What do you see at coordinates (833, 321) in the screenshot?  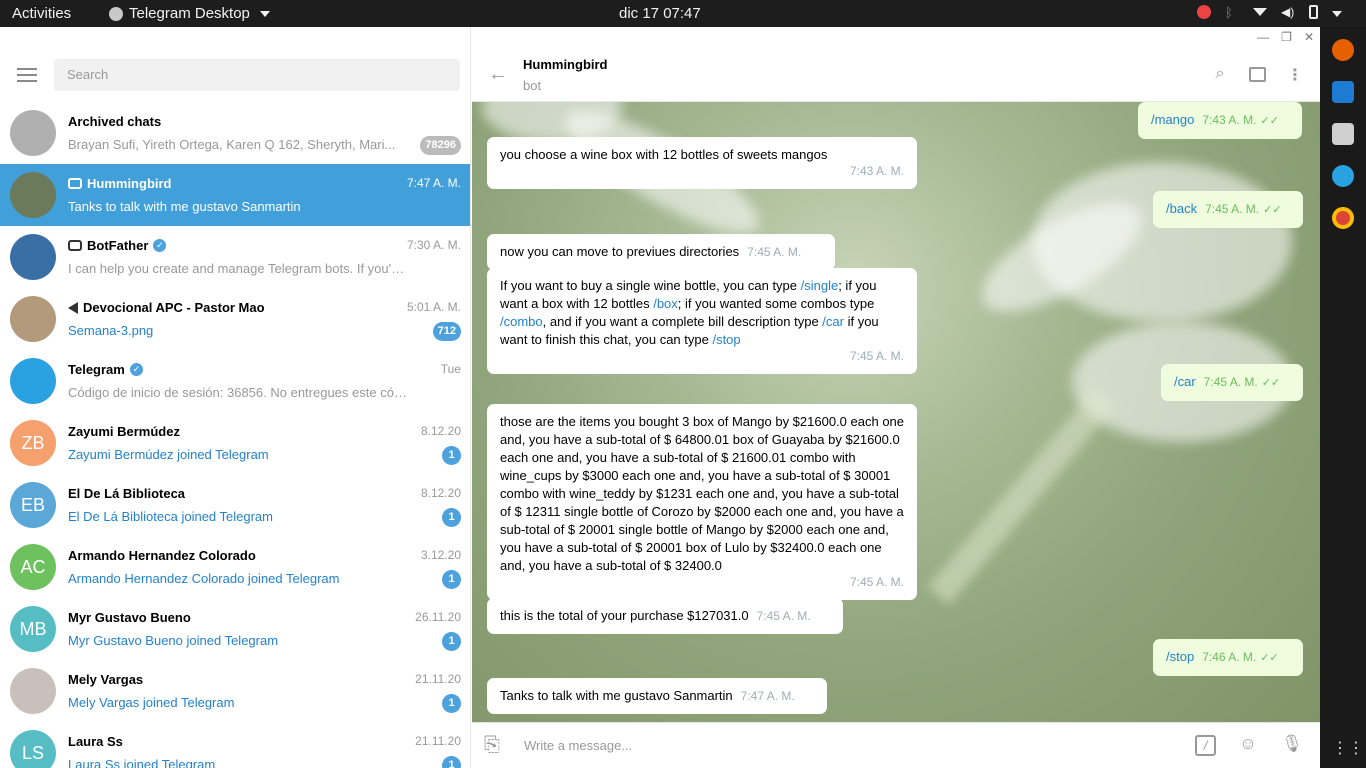 I see `command-link: /car` at bounding box center [833, 321].